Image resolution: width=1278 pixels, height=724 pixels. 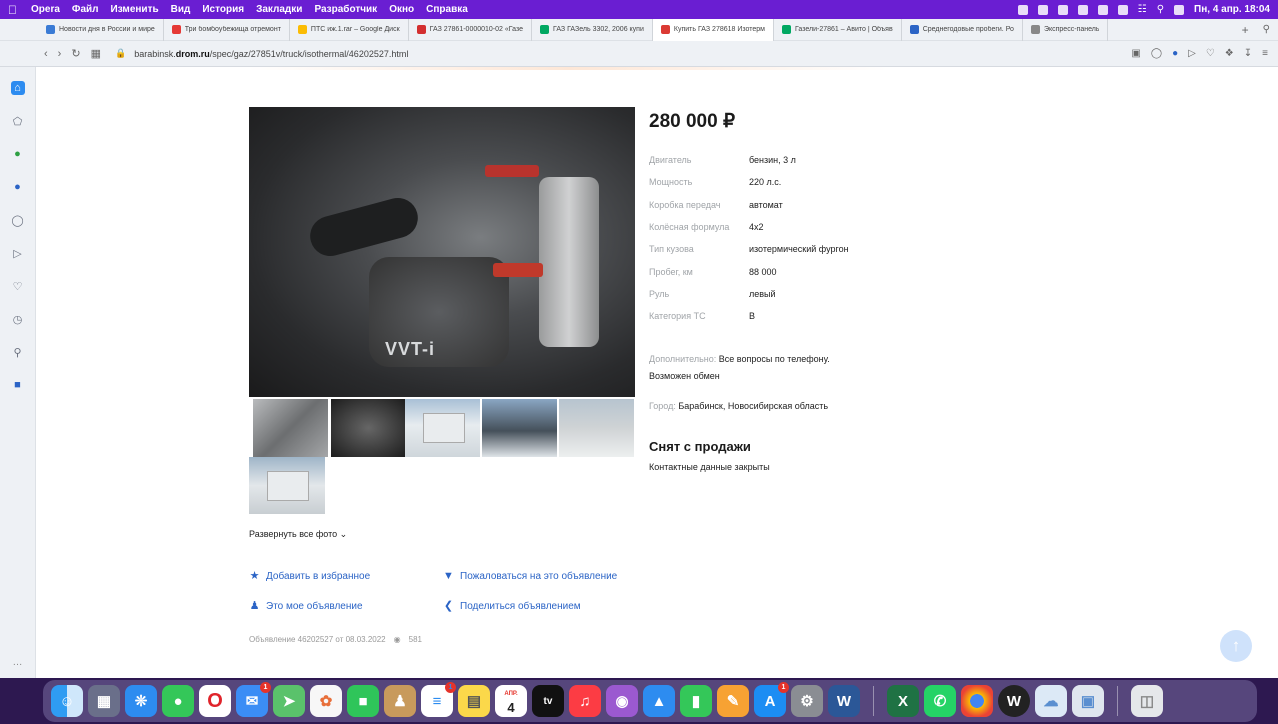 What do you see at coordinates (1265, 53) in the screenshot?
I see `easy-setup-icon: ≡` at bounding box center [1265, 53].